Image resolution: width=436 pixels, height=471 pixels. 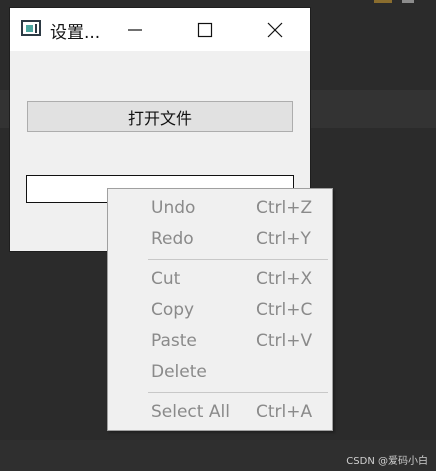 What do you see at coordinates (383, 1) in the screenshot?
I see `top-accent-mark` at bounding box center [383, 1].